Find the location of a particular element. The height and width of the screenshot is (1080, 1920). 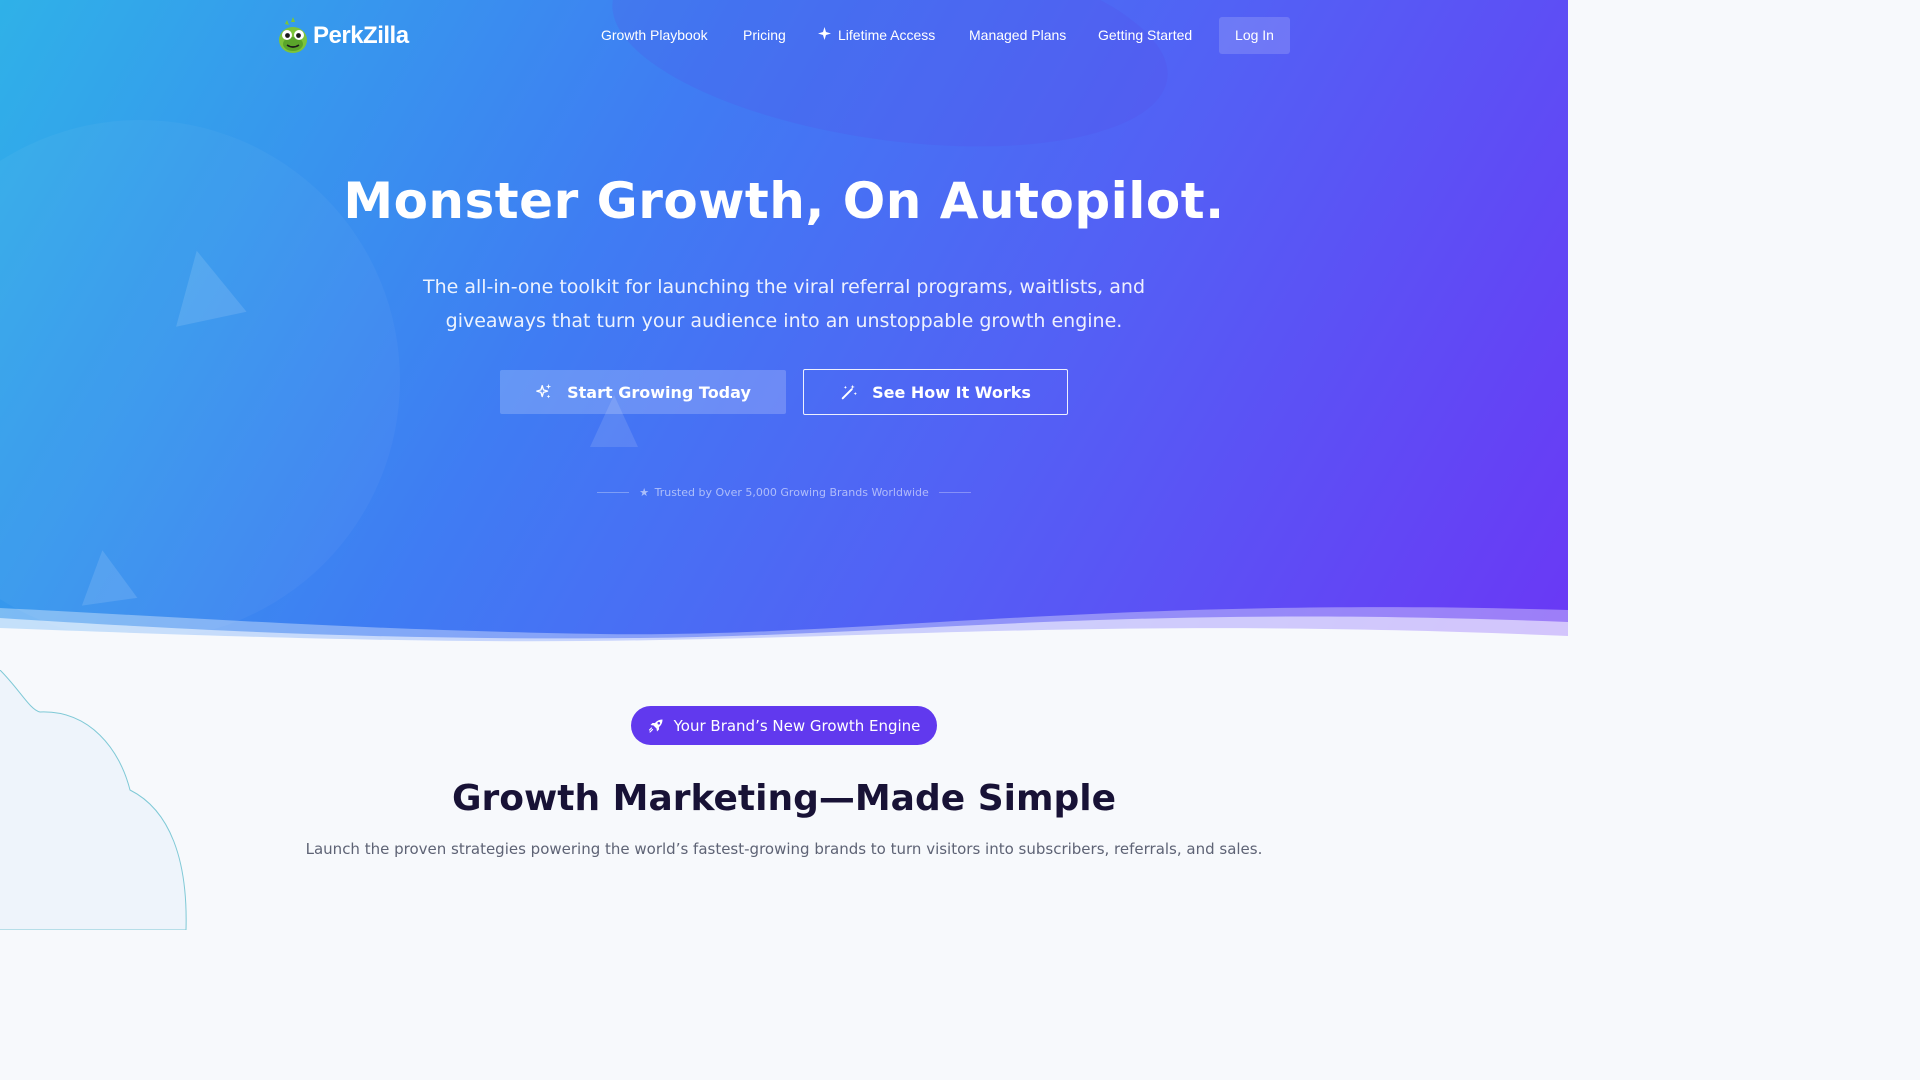

nav-item-getting-started: Getting Started is located at coordinates (1145, 35).